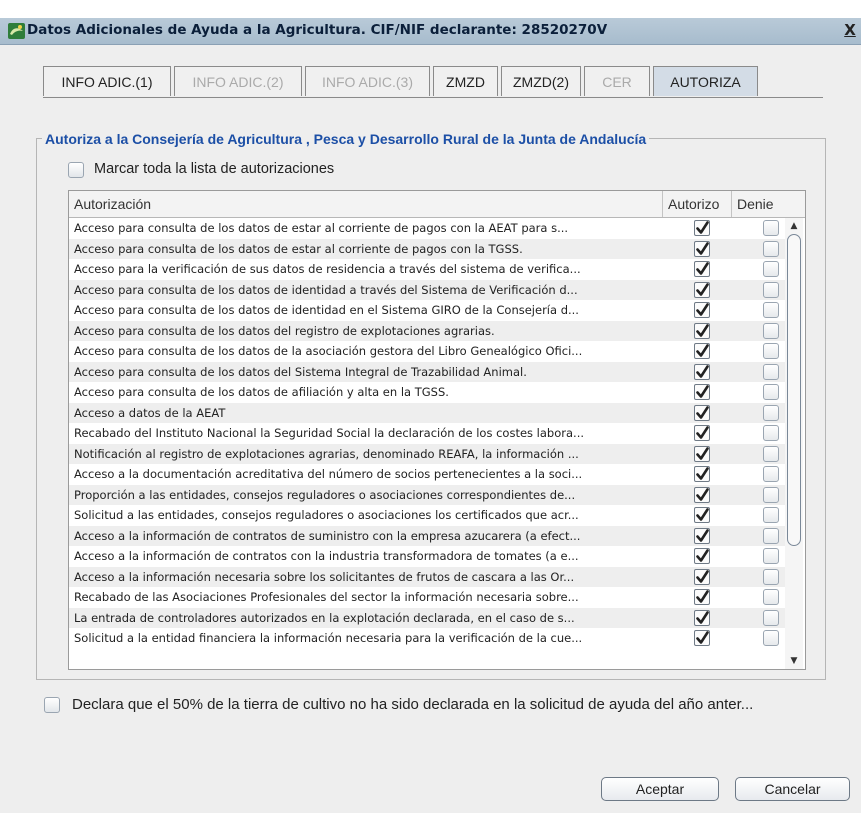 The image size is (861, 813). I want to click on accept-button: Aceptar, so click(660, 789).